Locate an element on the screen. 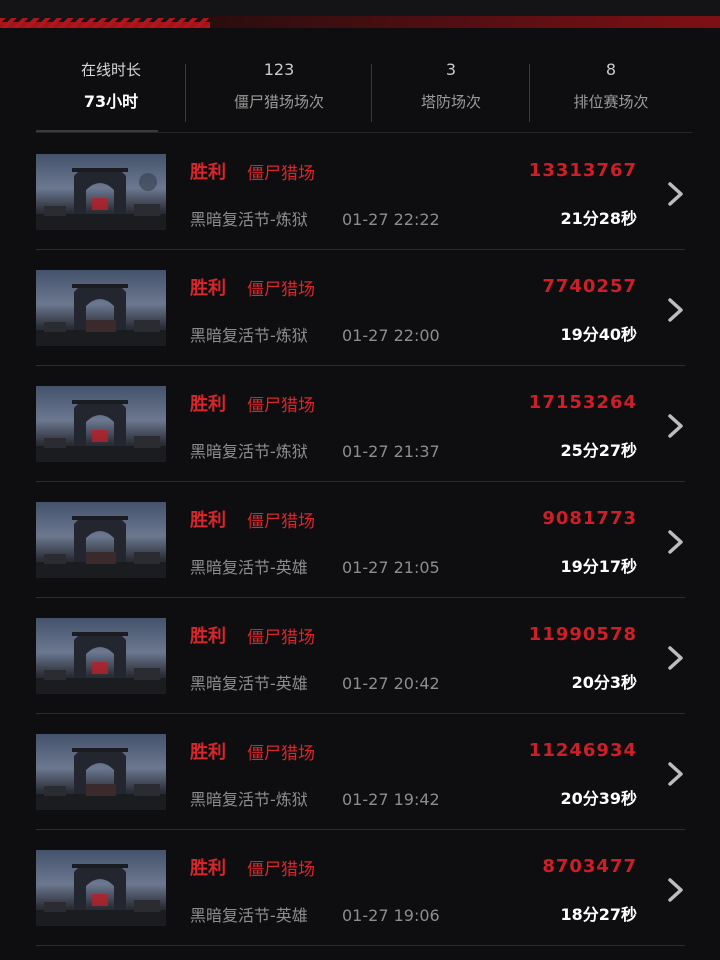 This screenshot has height=960, width=720. top-banner-stripes is located at coordinates (105, 23).